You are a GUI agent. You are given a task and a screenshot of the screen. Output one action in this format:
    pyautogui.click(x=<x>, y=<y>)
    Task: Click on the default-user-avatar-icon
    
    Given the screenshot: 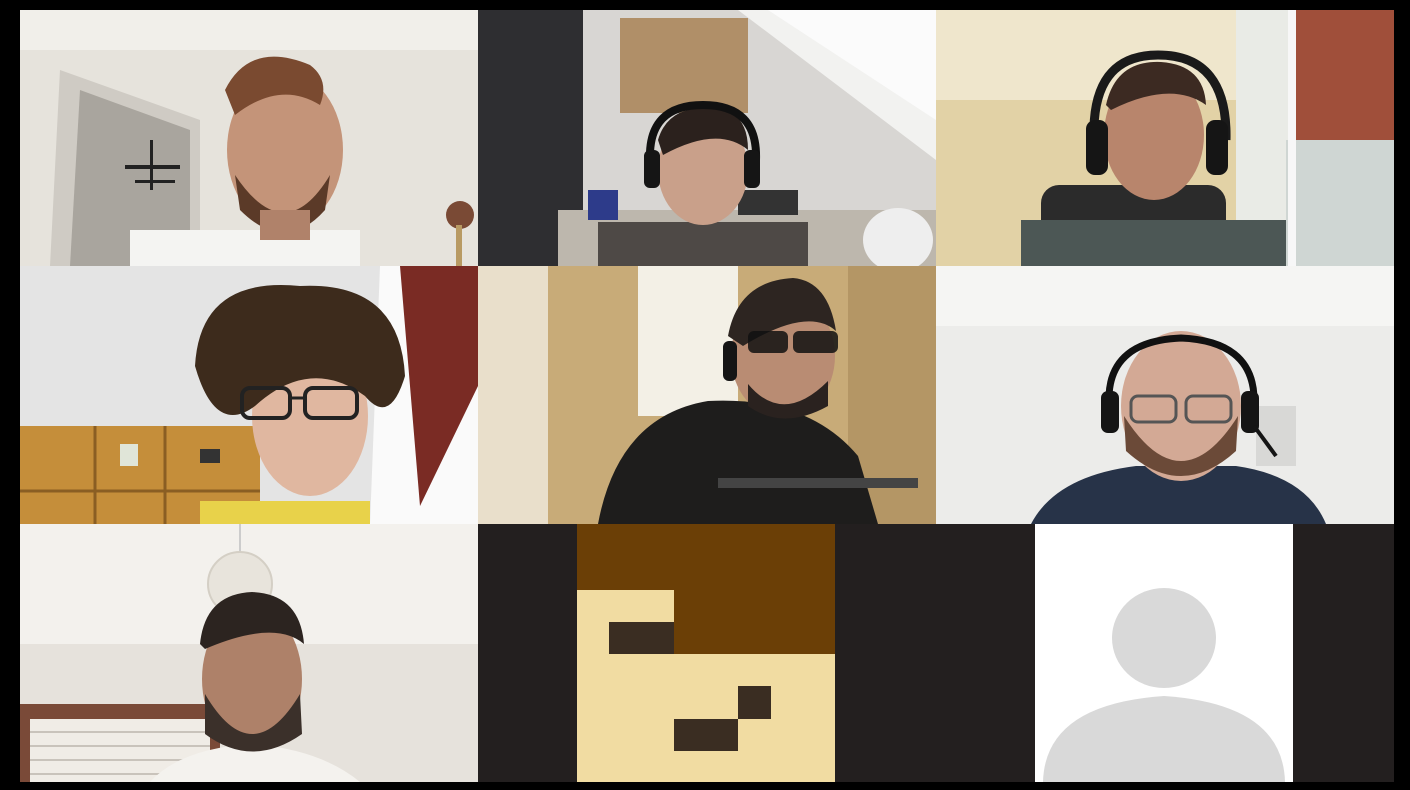 What is the action you would take?
    pyautogui.click(x=1164, y=653)
    